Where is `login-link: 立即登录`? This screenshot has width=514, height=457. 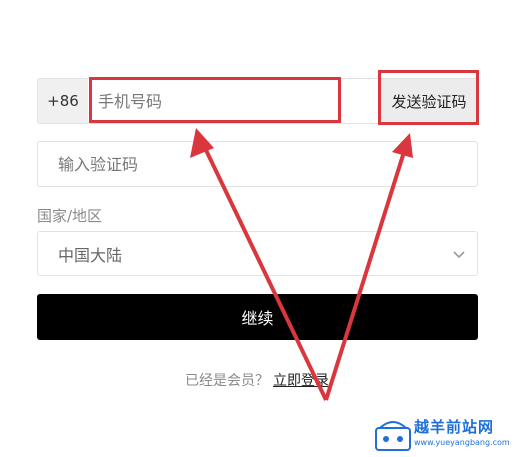 login-link: 立即登录 is located at coordinates (301, 381).